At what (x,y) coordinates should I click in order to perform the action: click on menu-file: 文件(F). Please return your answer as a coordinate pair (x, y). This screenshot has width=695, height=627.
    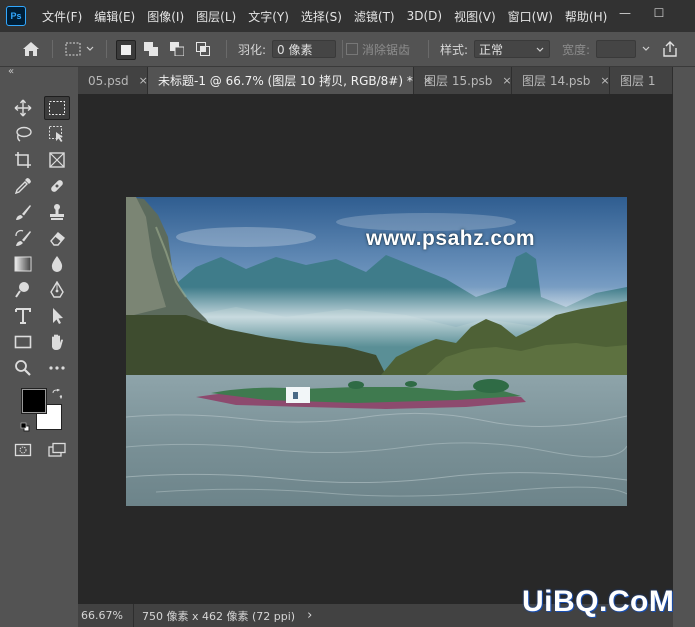
    Looking at the image, I should click on (62, 16).